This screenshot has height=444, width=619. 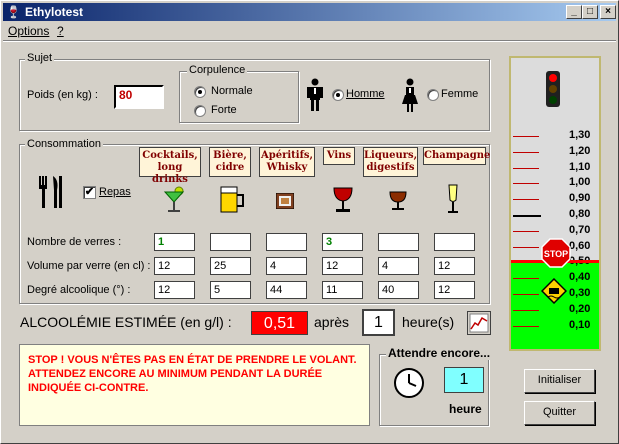 I want to click on volume-cocktails-input: 12, so click(x=174, y=266).